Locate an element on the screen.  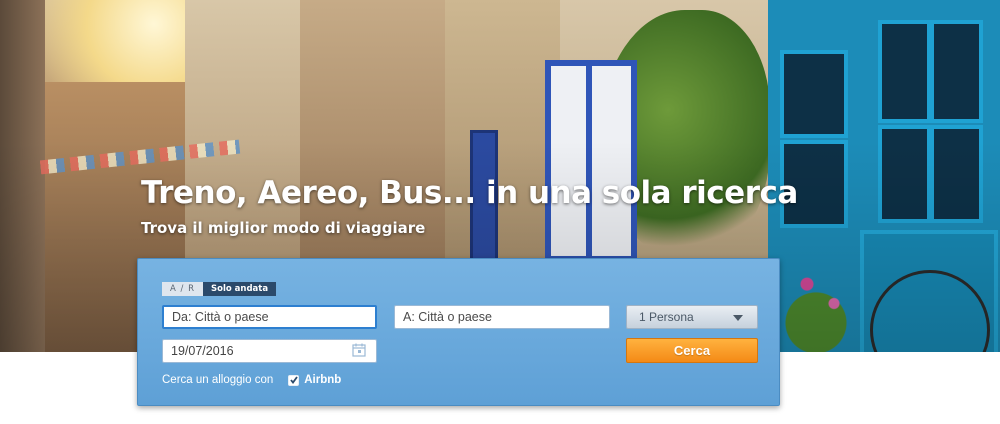
airbnb-checkbox is located at coordinates (294, 380).